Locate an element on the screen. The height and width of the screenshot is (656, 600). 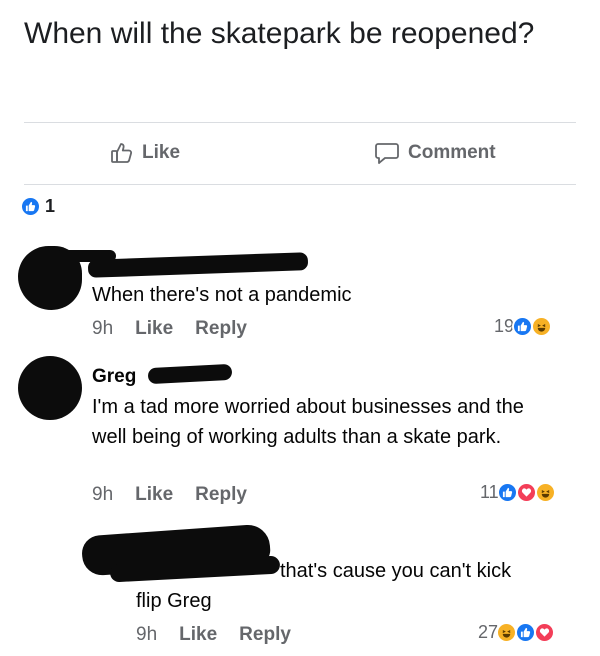
post-reaction-summary: 1 is located at coordinates (37, 206).